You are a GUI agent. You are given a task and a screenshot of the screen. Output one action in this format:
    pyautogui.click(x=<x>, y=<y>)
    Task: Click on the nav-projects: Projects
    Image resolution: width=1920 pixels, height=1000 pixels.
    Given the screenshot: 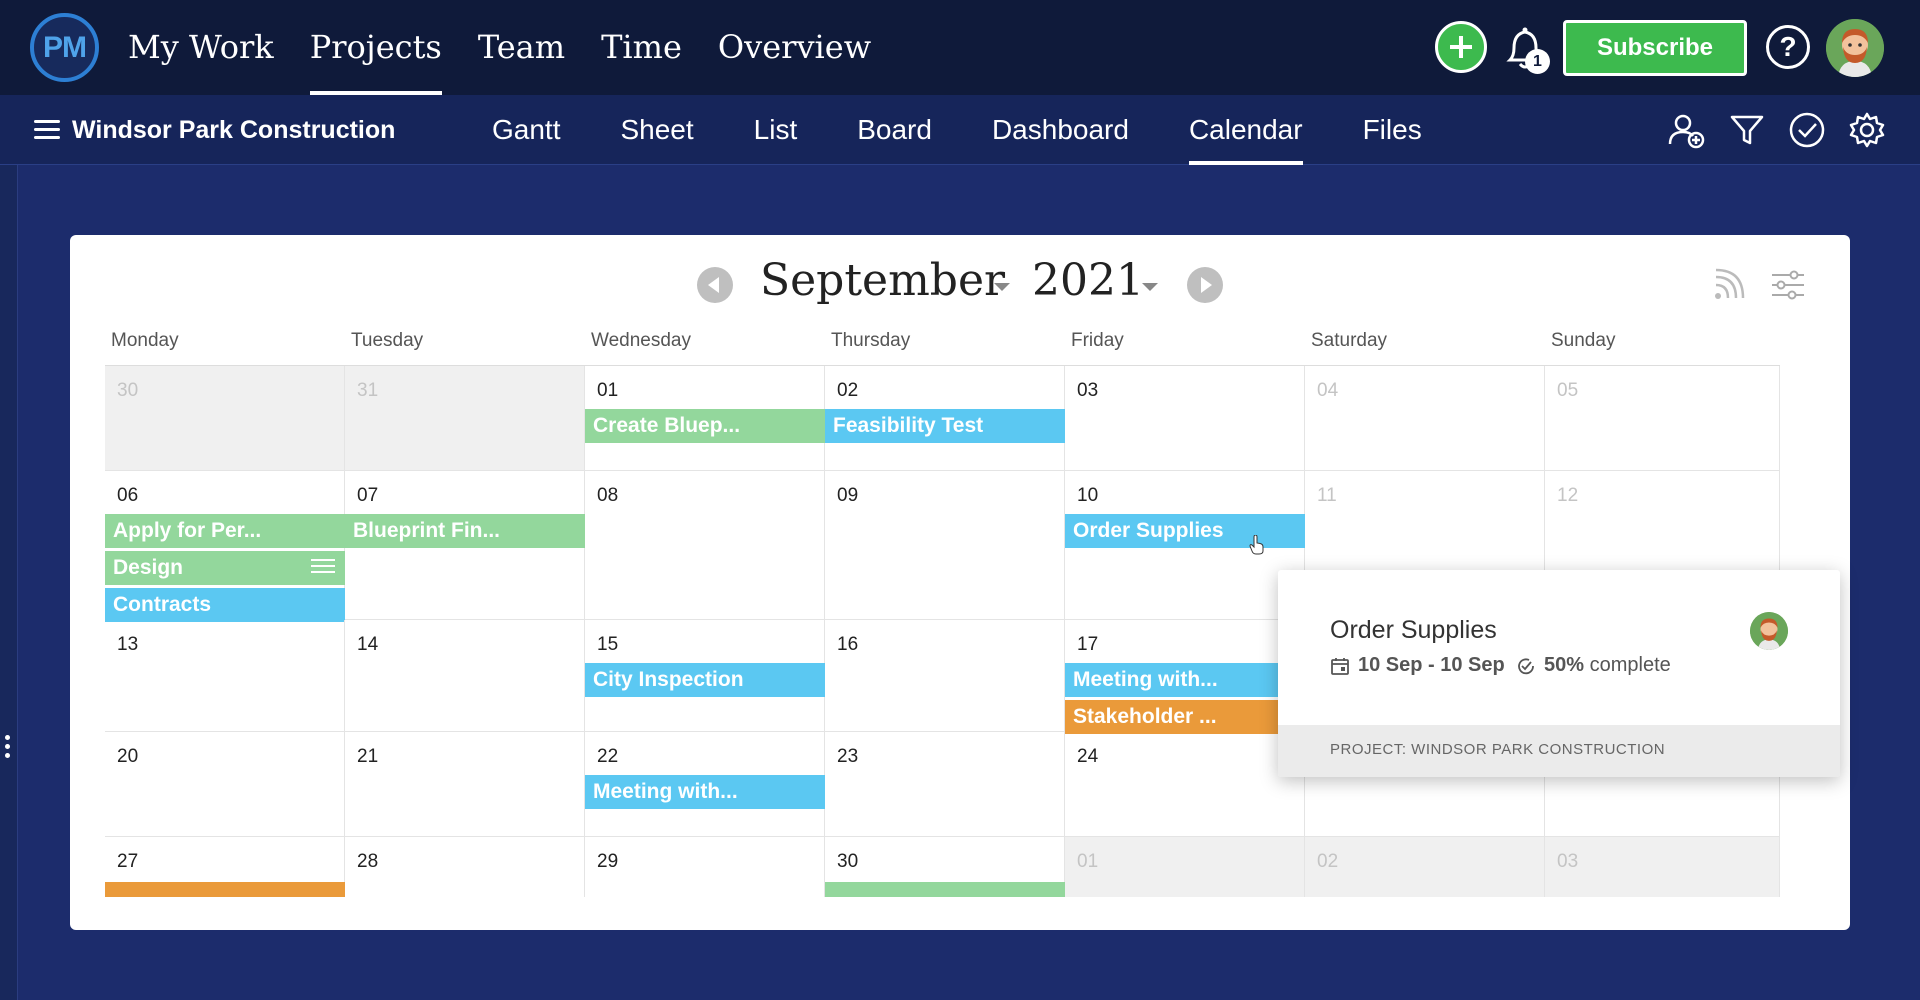 What is the action you would take?
    pyautogui.click(x=375, y=47)
    